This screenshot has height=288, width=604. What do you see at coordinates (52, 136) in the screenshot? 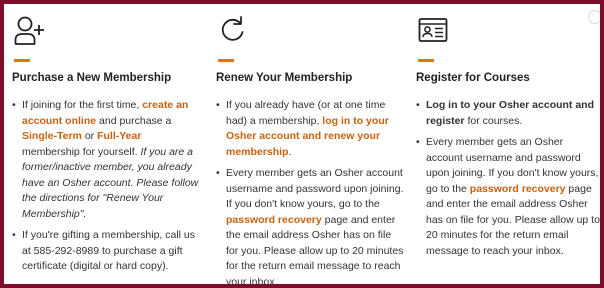
I see `single-term-link: Single-Term` at bounding box center [52, 136].